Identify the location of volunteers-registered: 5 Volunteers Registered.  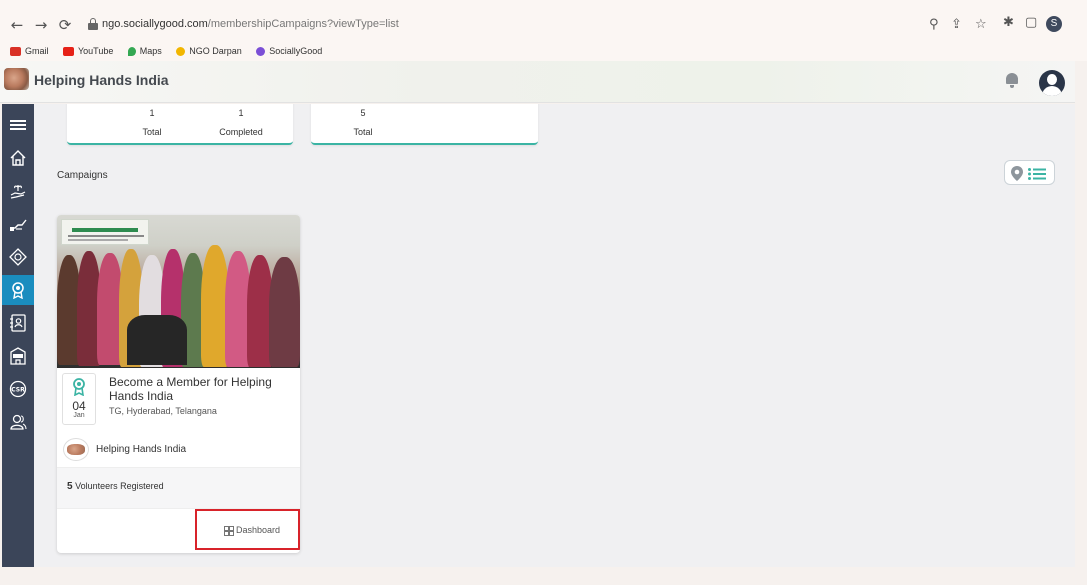
(115, 486).